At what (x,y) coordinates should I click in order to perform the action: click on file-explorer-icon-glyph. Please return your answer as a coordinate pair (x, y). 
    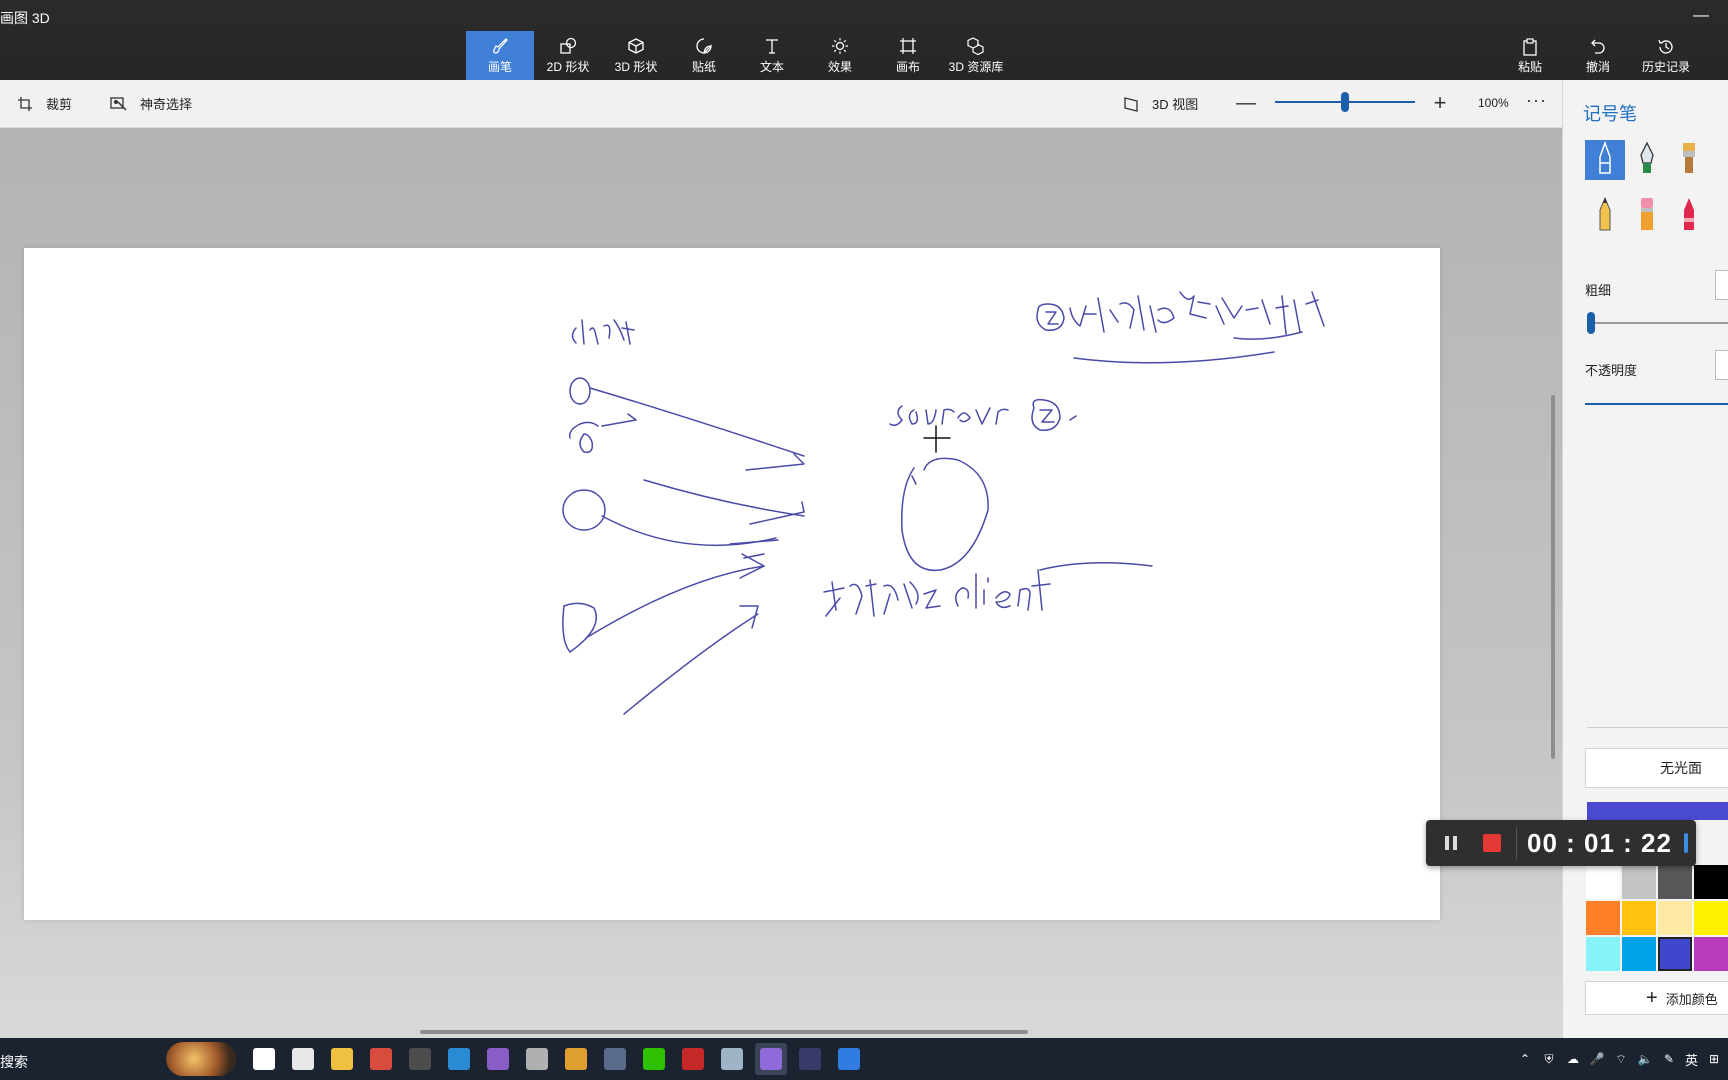
    Looking at the image, I should click on (342, 1059).